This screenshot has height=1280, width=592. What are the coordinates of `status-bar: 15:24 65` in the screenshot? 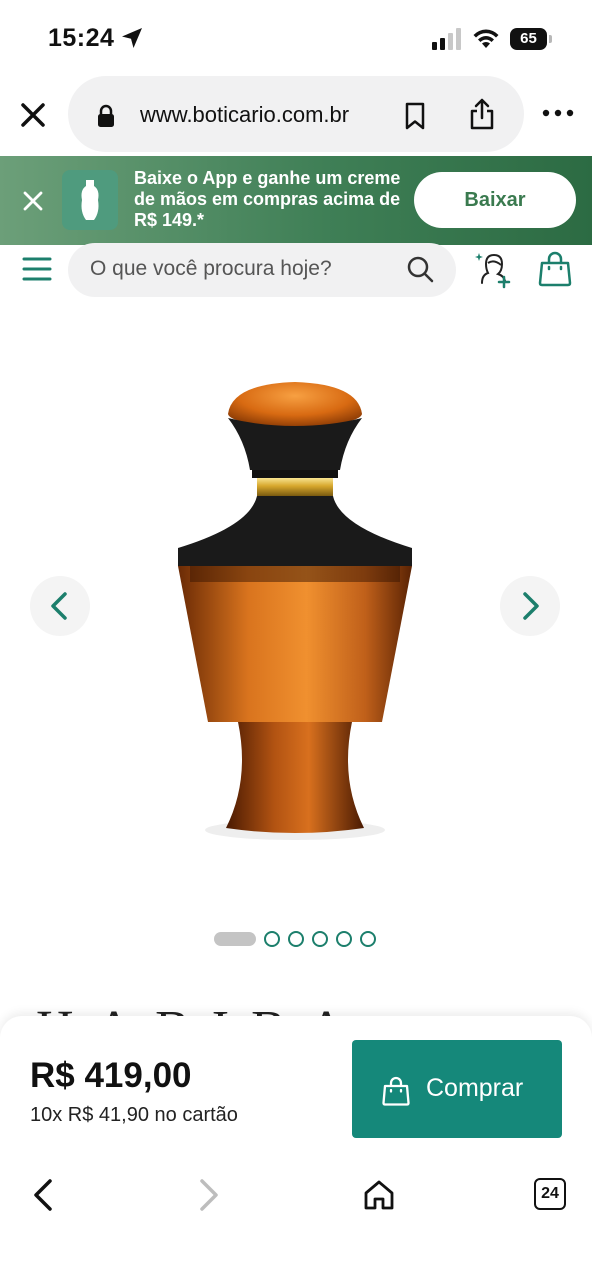 It's located at (296, 38).